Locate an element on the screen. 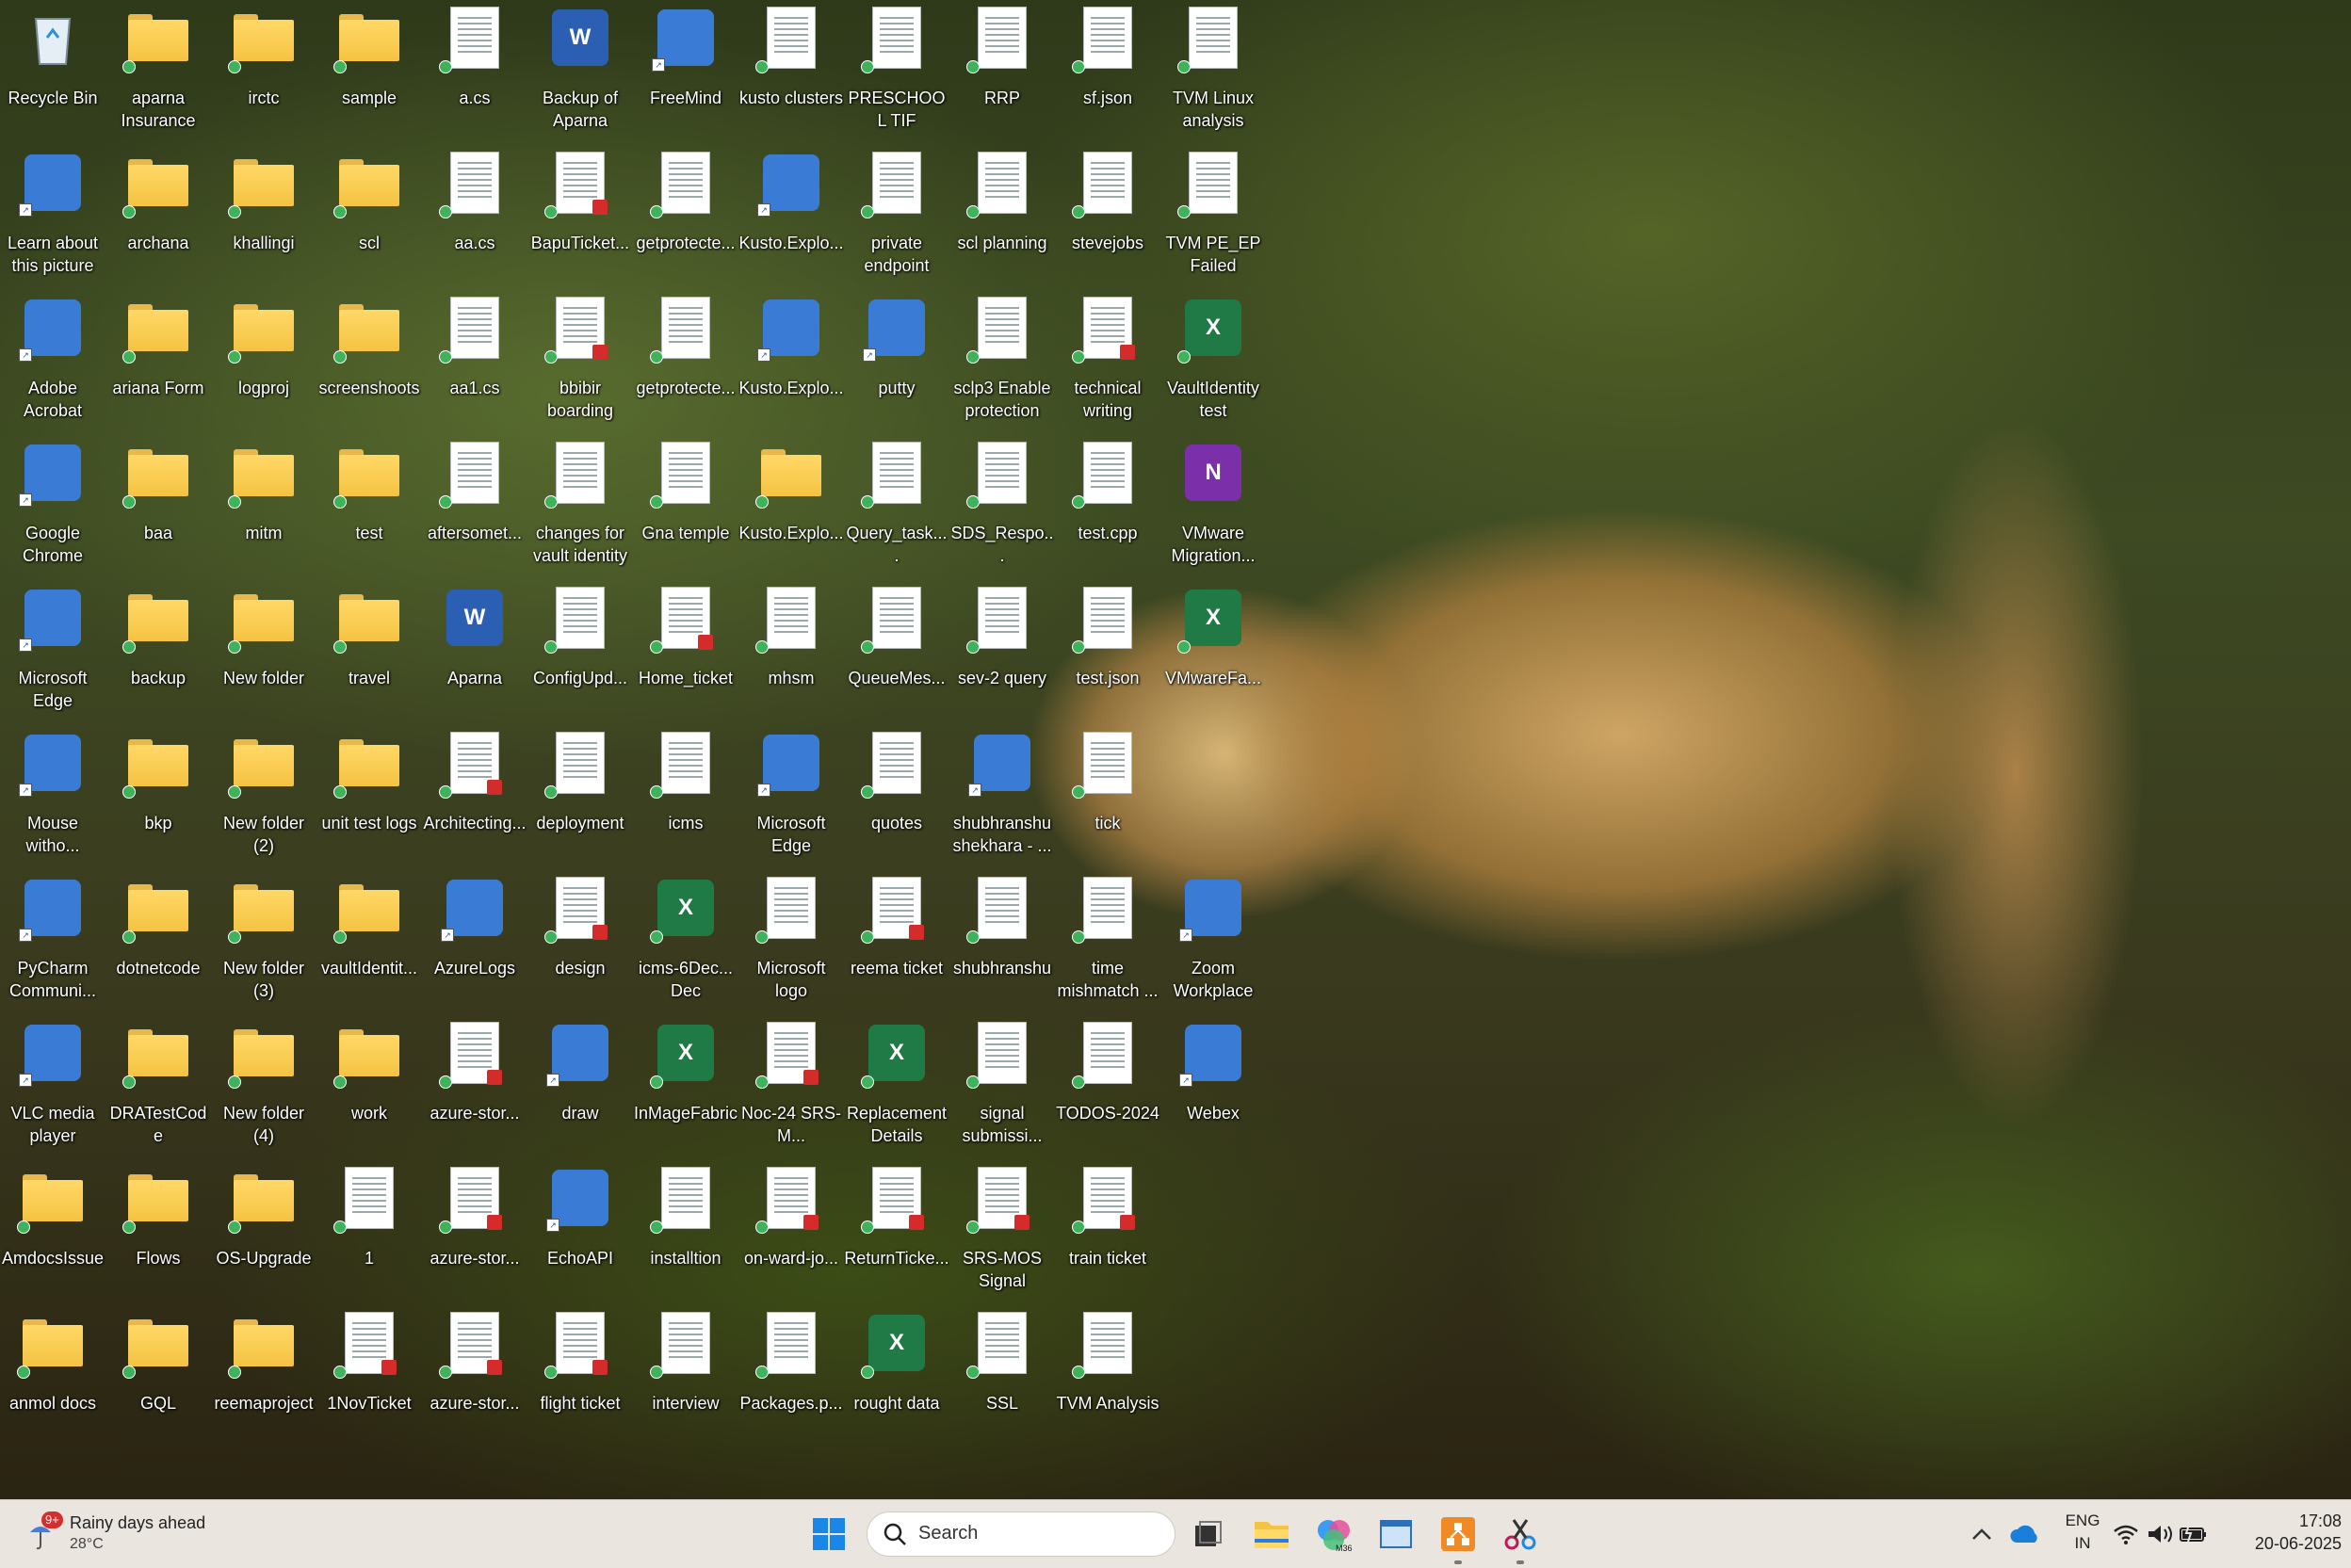 The width and height of the screenshot is (2351, 1568). desktop-icon-learn-about-this-picture: ↗ Learn about this picture is located at coordinates (53, 217).